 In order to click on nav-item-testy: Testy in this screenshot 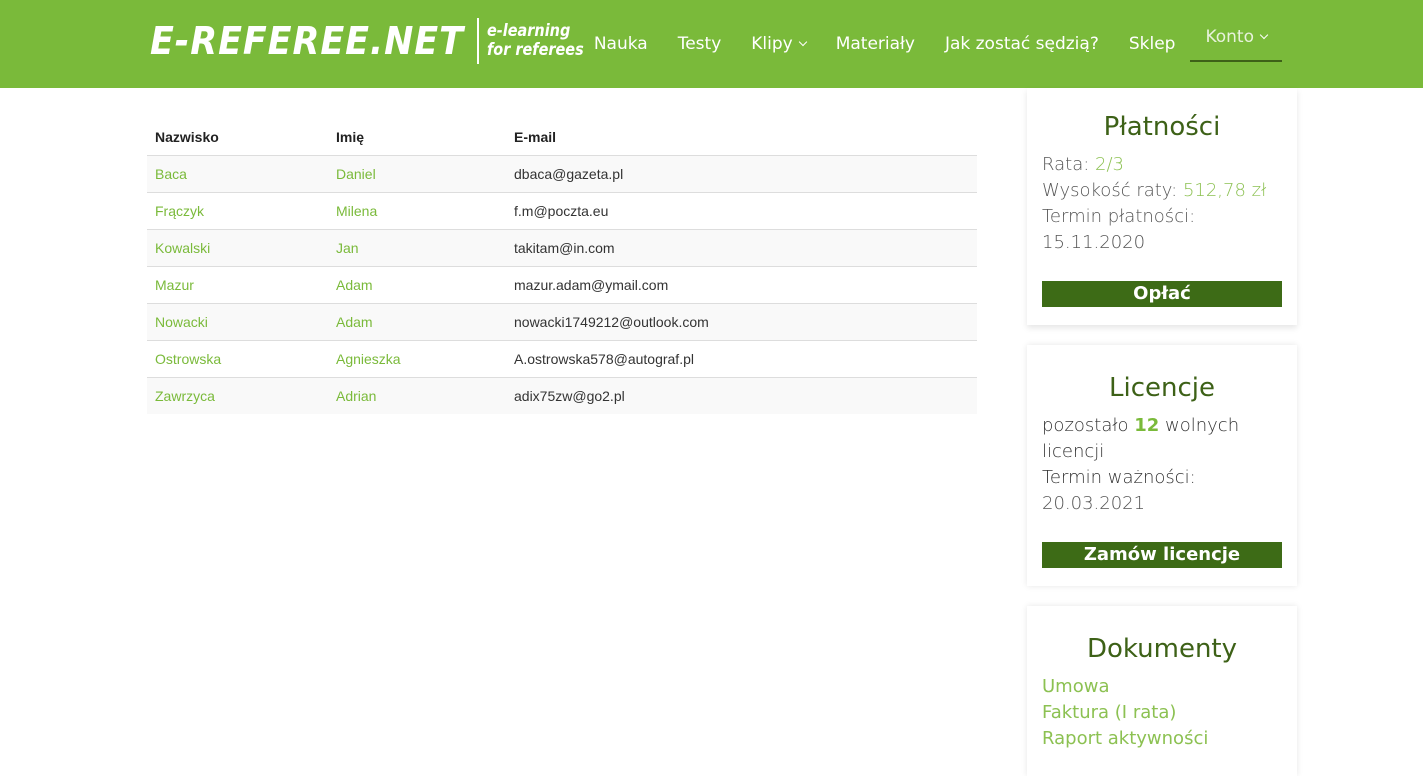, I will do `click(700, 44)`.